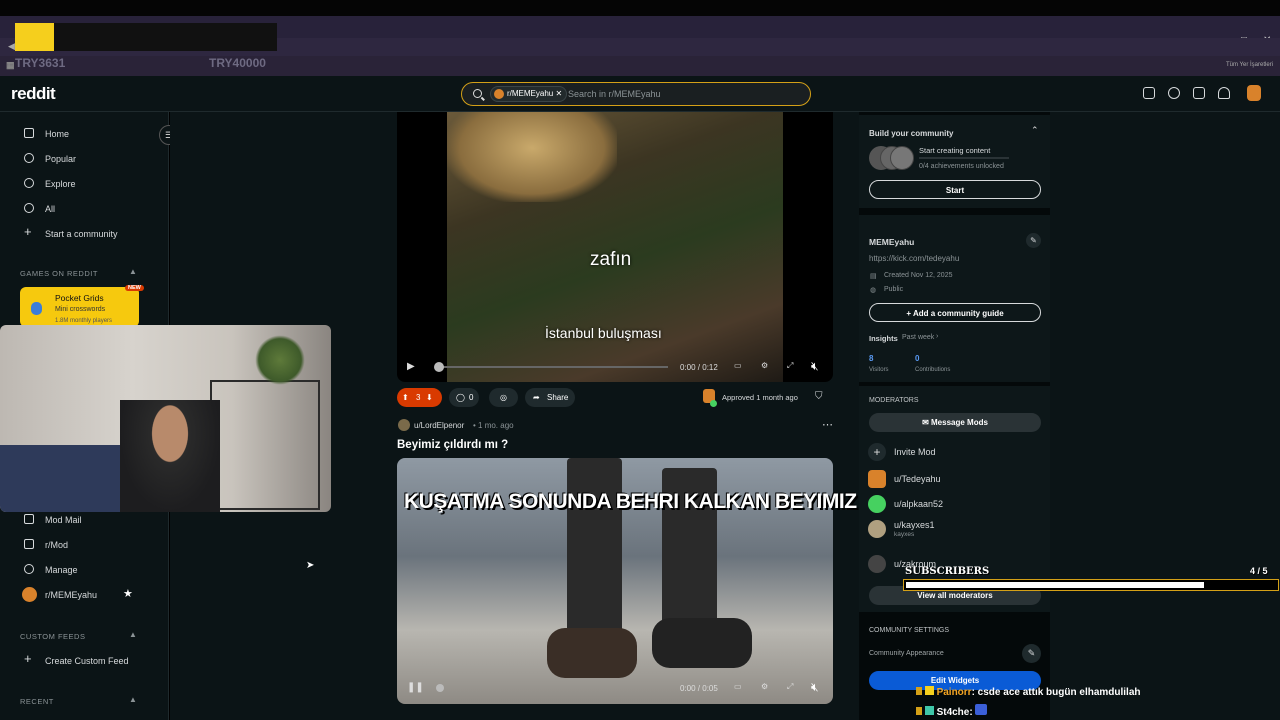 The height and width of the screenshot is (720, 1280). I want to click on sidebar-item-manage: Manage, so click(84, 571).